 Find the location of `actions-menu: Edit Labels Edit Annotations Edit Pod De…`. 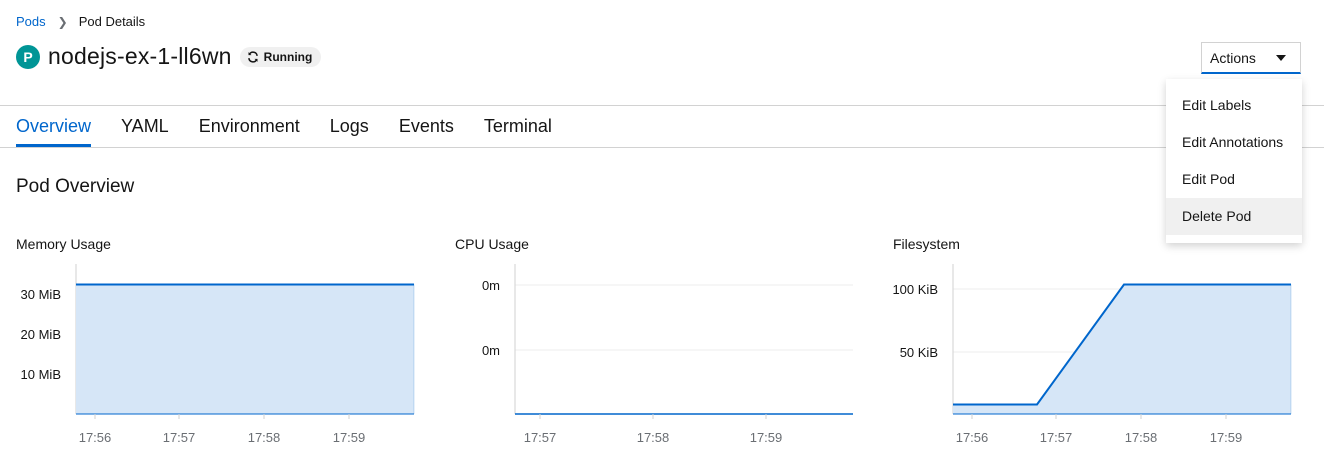

actions-menu: Edit Labels Edit Annotations Edit Pod De… is located at coordinates (1234, 161).